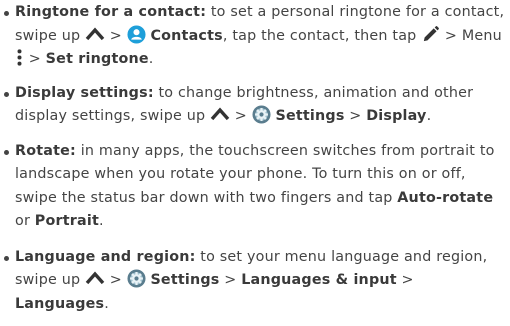 The image size is (510, 326). Describe the element at coordinates (97, 59) in the screenshot. I see `set-ringtone-label: Set ringtone` at that location.